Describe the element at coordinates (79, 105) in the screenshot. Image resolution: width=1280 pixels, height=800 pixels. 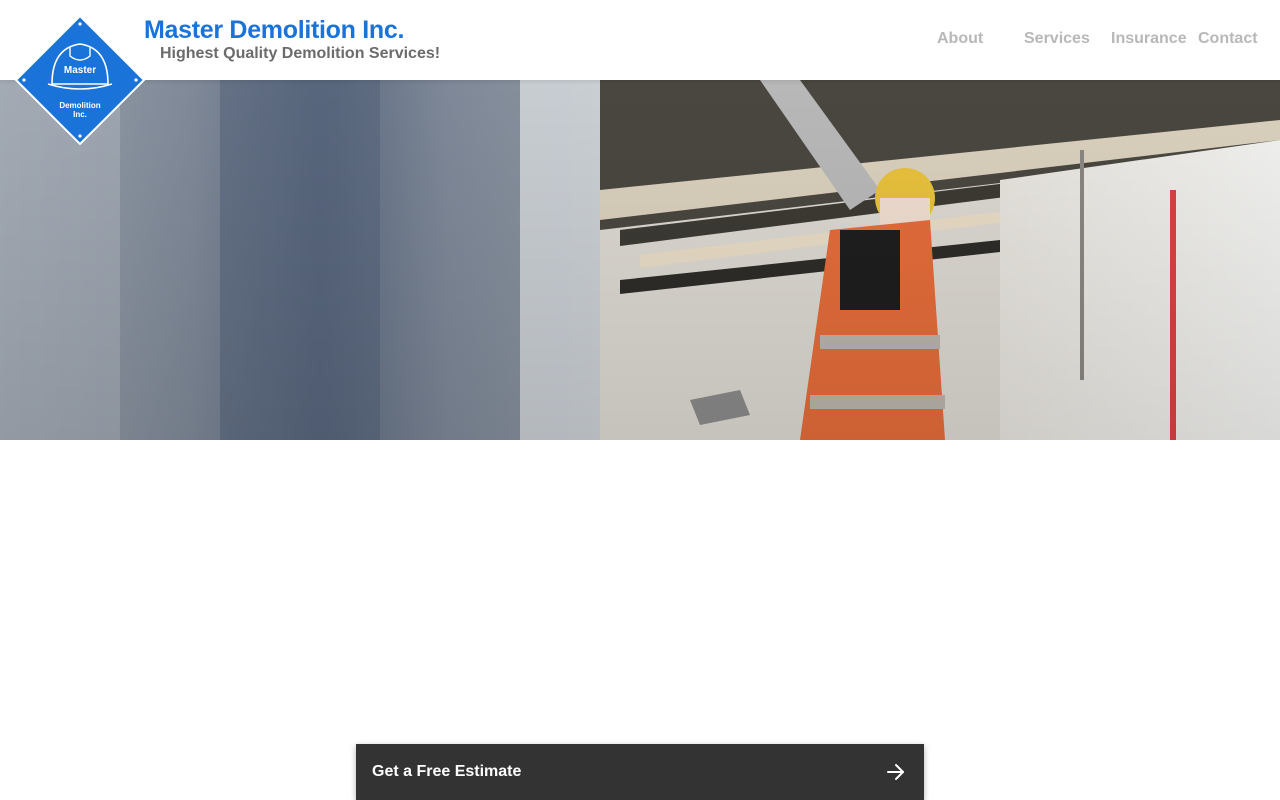
I see `logo-text-bottom-1: Demolition` at that location.